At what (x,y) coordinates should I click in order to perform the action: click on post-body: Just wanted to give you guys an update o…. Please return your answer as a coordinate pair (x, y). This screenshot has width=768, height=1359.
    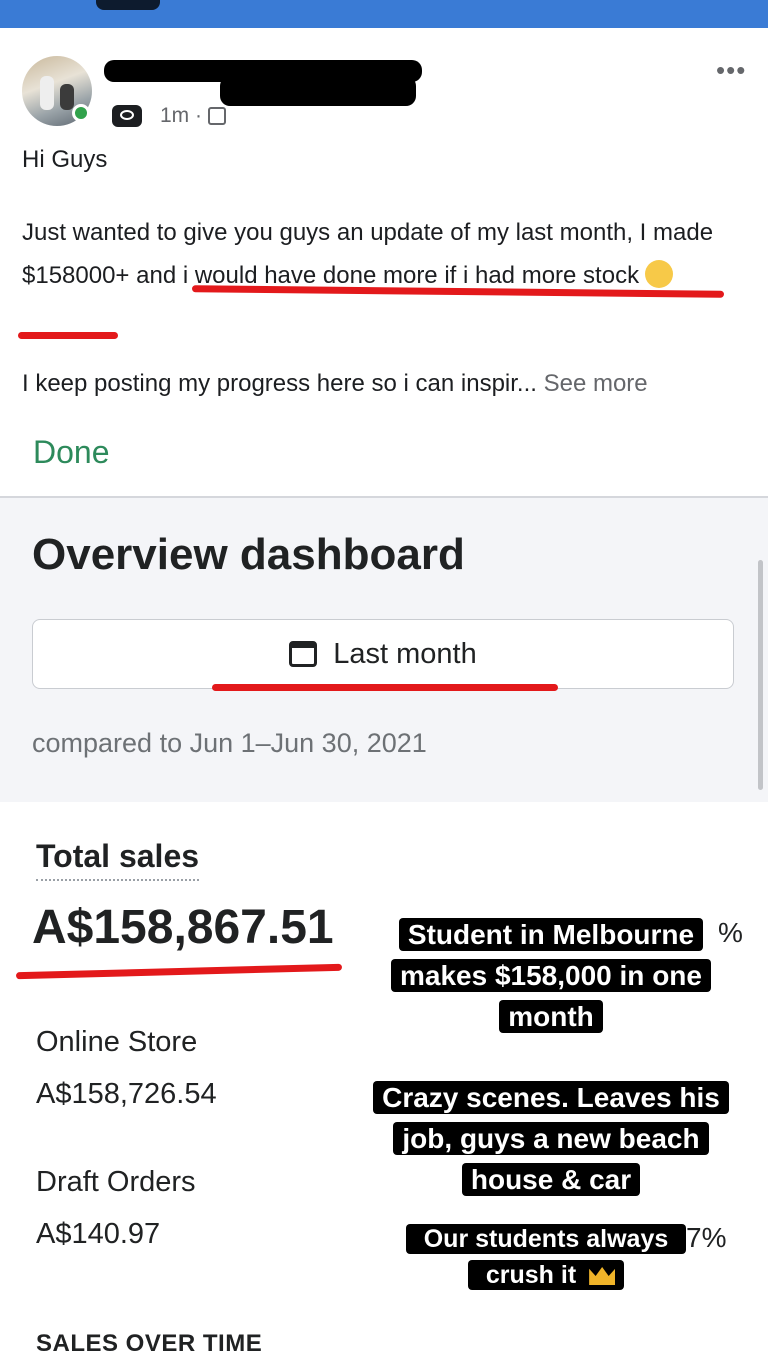
    Looking at the image, I should click on (387, 254).